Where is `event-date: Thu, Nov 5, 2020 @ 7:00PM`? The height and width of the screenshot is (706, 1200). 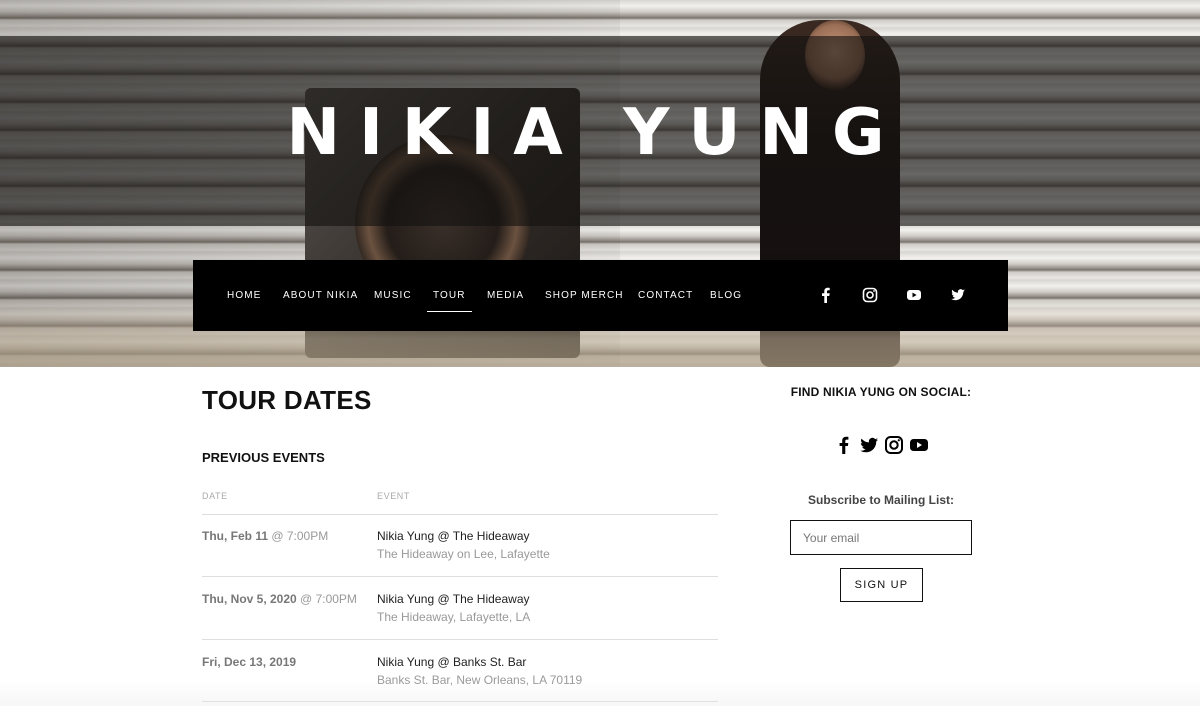
event-date: Thu, Nov 5, 2020 @ 7:00PM is located at coordinates (279, 599).